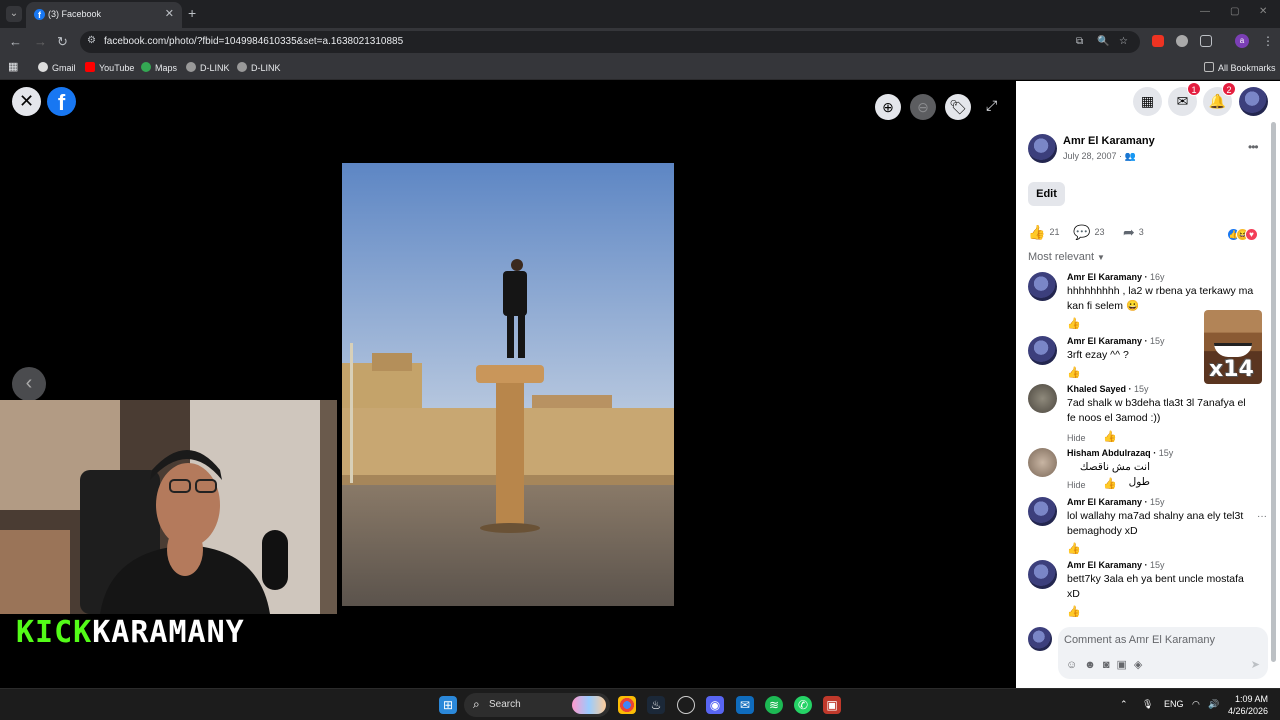  Describe the element at coordinates (62, 42) in the screenshot. I see `reload-button: ↻` at that location.